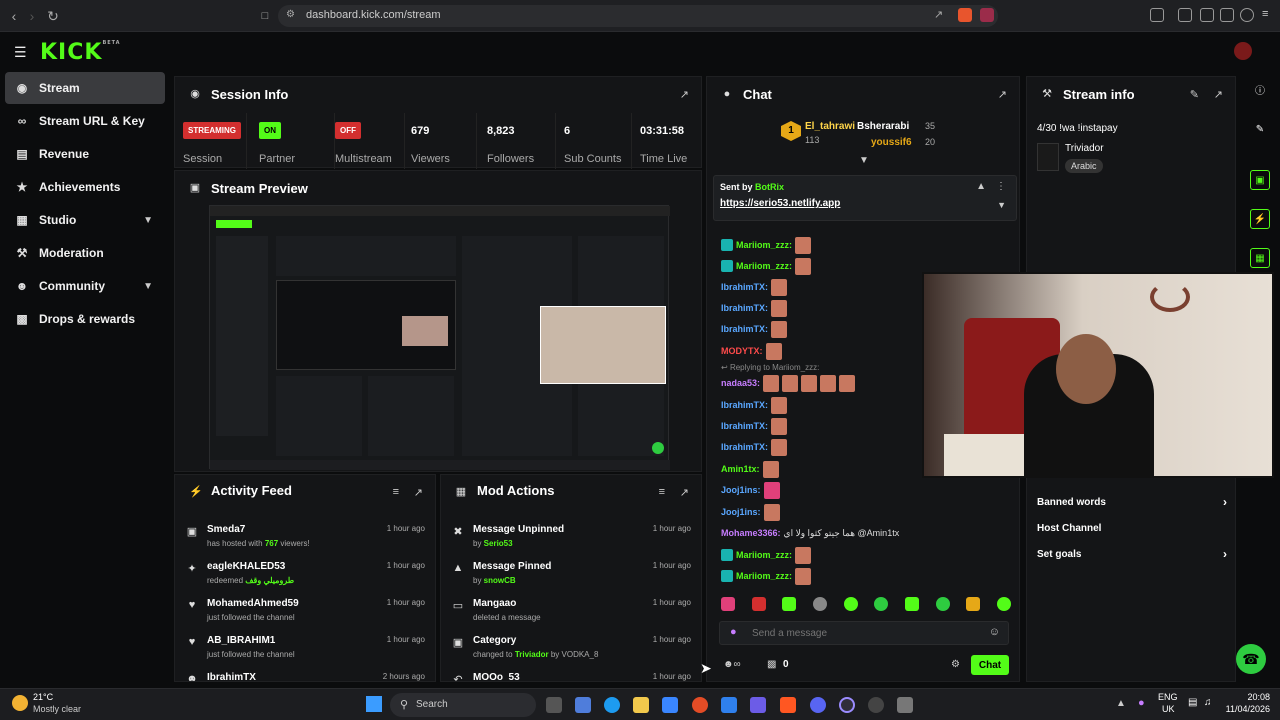  What do you see at coordinates (740, 383) in the screenshot?
I see `chat-username: nadaa53:` at bounding box center [740, 383].